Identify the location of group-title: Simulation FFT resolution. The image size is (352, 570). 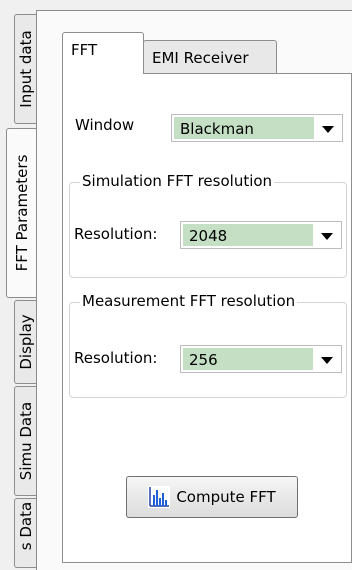
(177, 181).